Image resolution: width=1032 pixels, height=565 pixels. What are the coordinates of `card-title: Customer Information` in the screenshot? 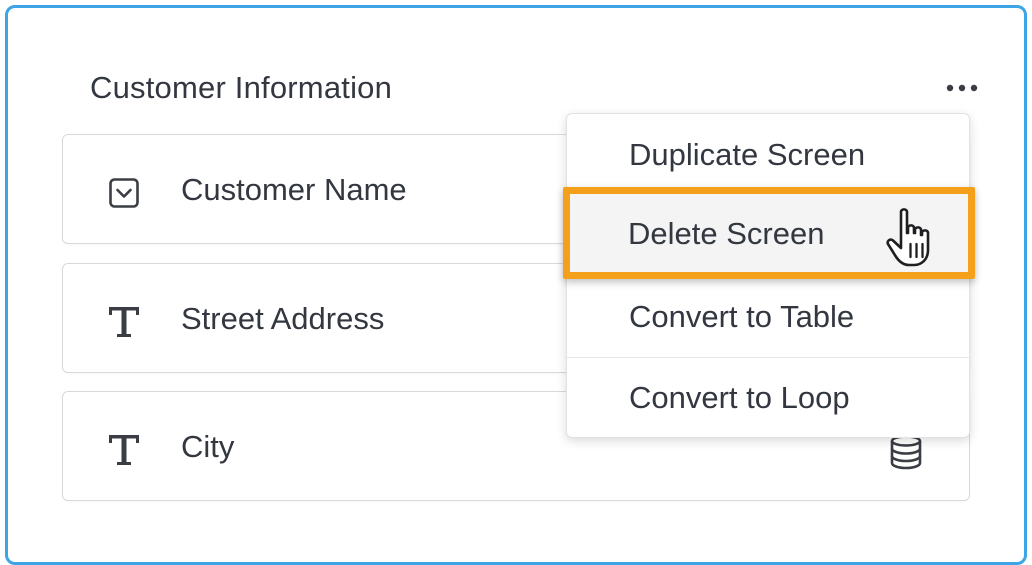 It's located at (241, 87).